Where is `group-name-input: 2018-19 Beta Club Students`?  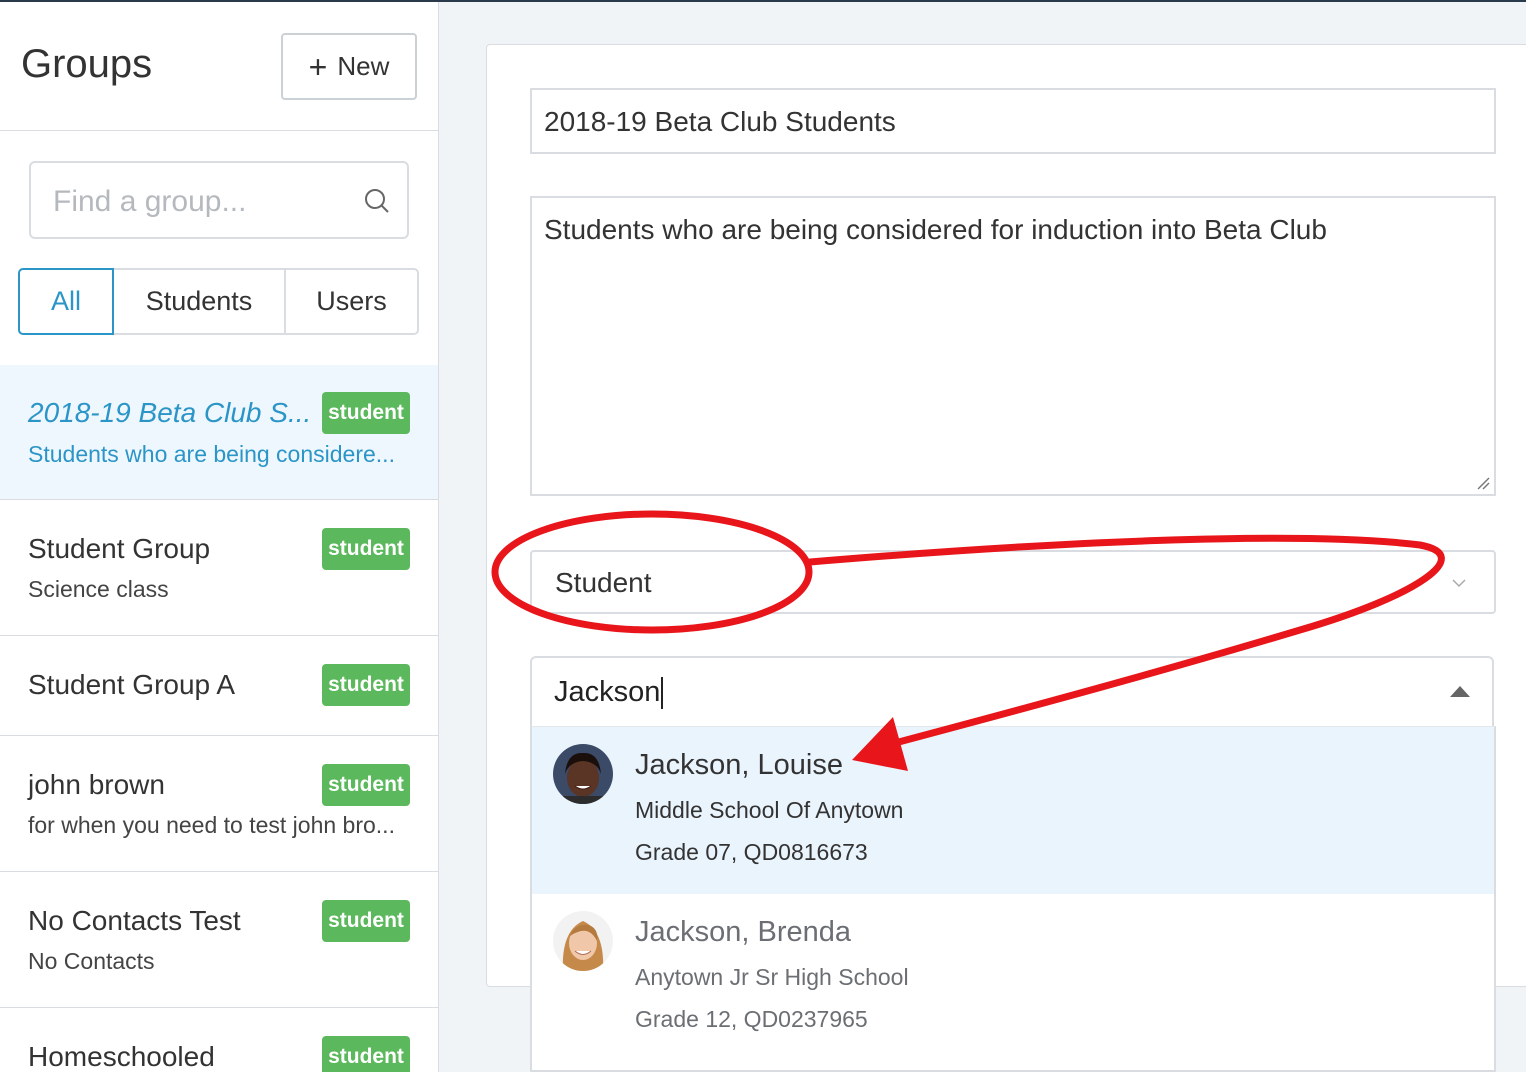 group-name-input: 2018-19 Beta Club Students is located at coordinates (1013, 121).